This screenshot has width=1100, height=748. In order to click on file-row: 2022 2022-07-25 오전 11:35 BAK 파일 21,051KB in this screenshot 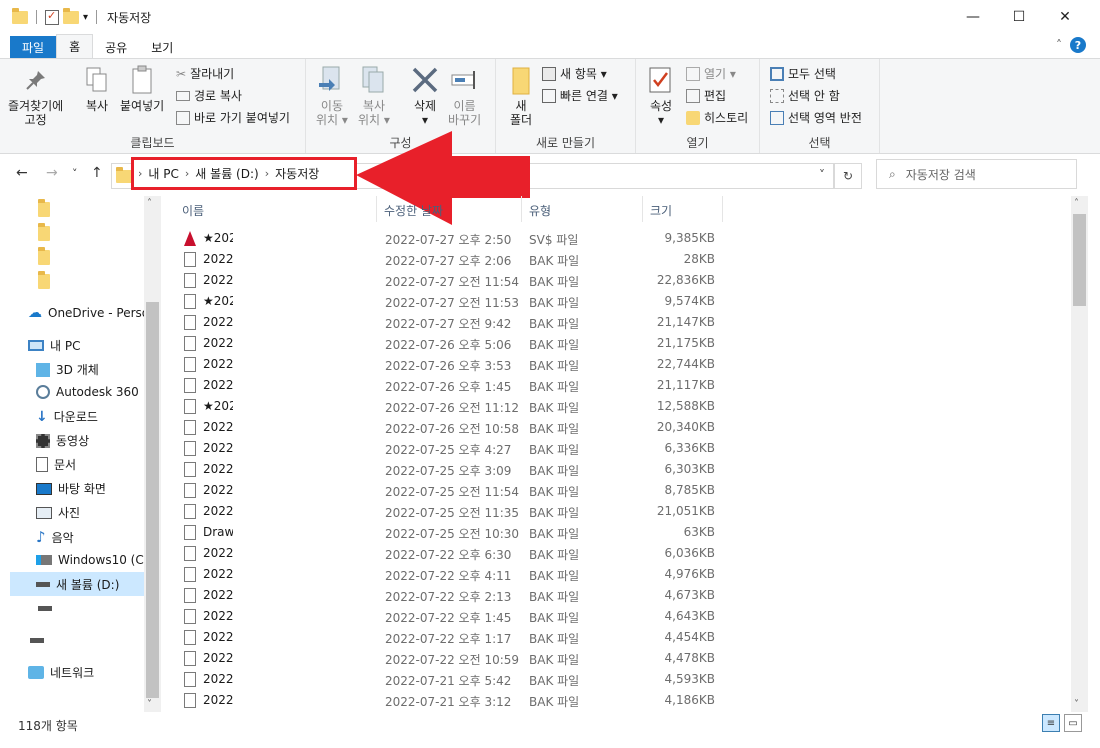, I will do `click(460, 511)`.